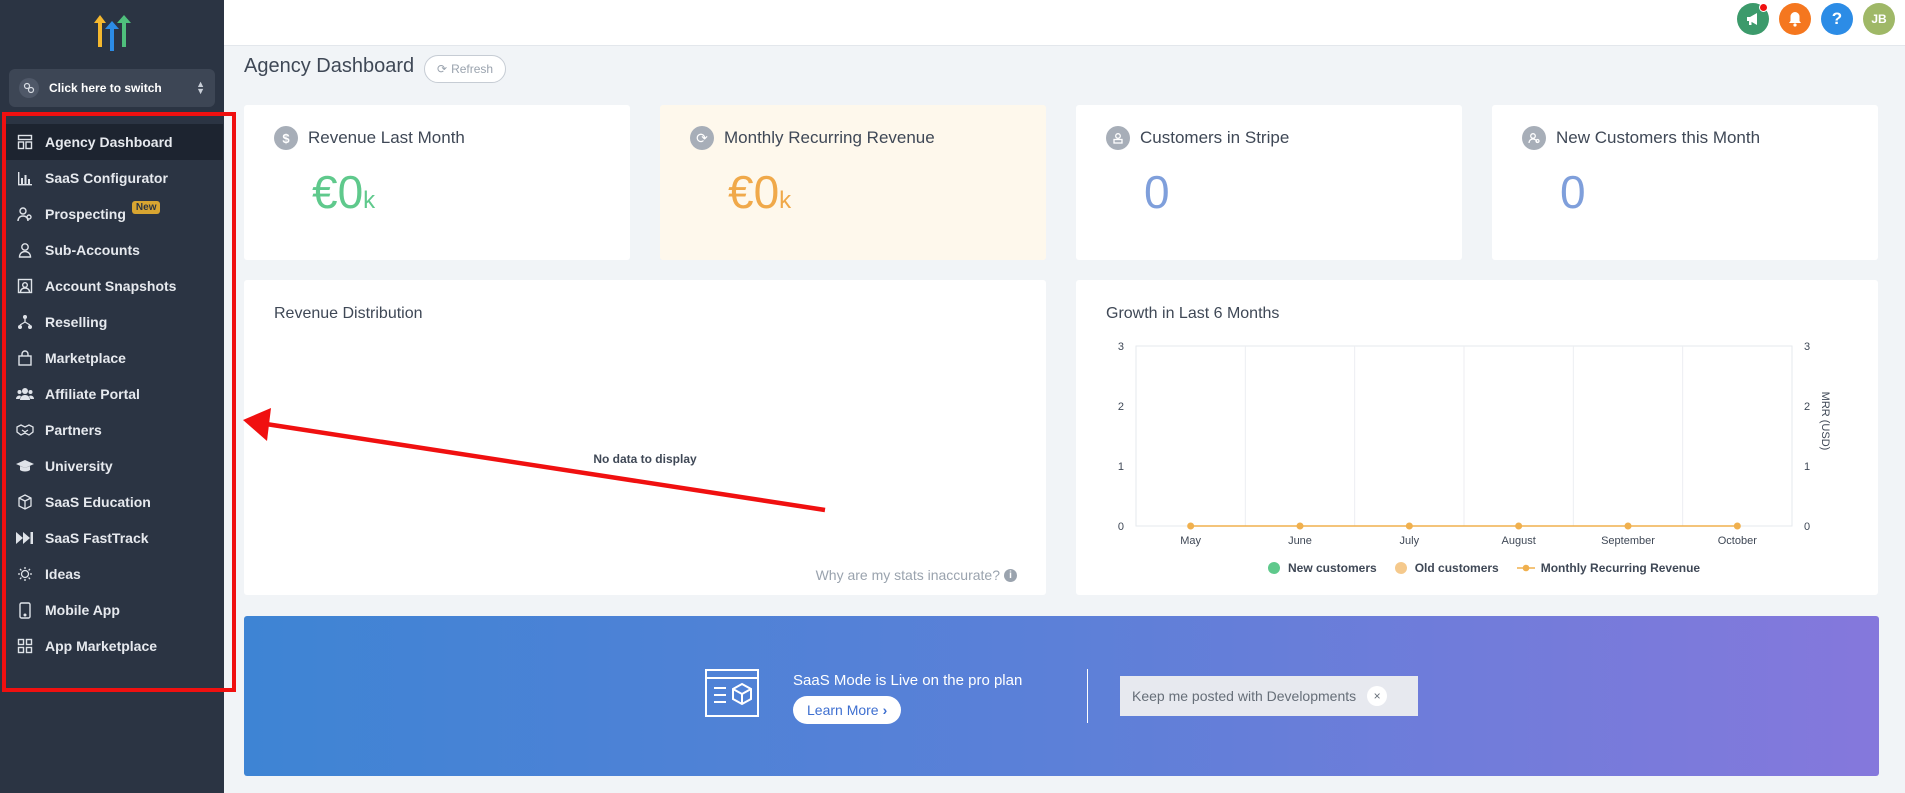  What do you see at coordinates (1807, 407) in the screenshot?
I see `y-tick-label-right: 2` at bounding box center [1807, 407].